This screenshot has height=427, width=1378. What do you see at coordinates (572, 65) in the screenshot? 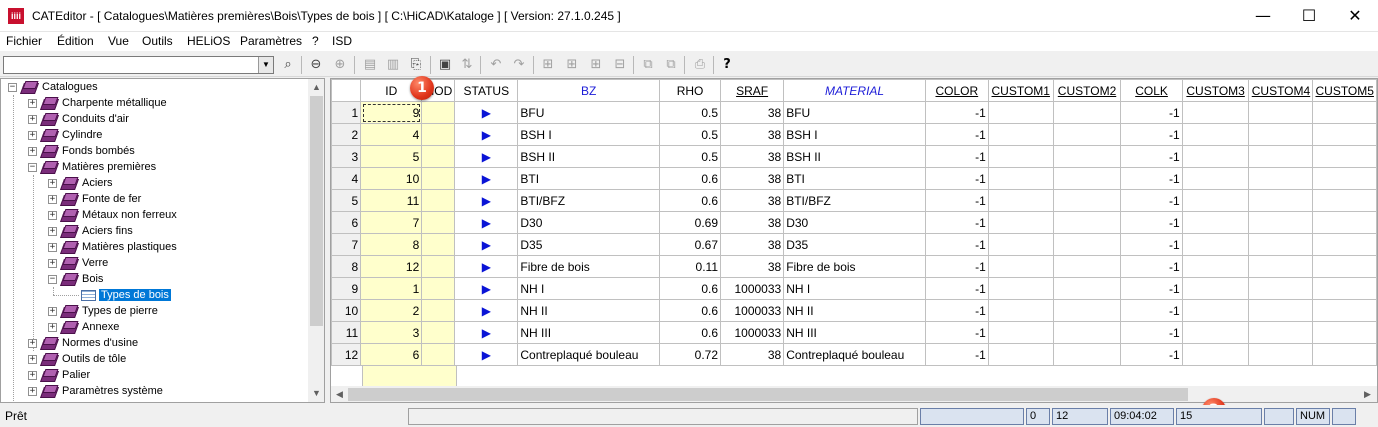
I see `insert-row-icon: ⊞` at bounding box center [572, 65].